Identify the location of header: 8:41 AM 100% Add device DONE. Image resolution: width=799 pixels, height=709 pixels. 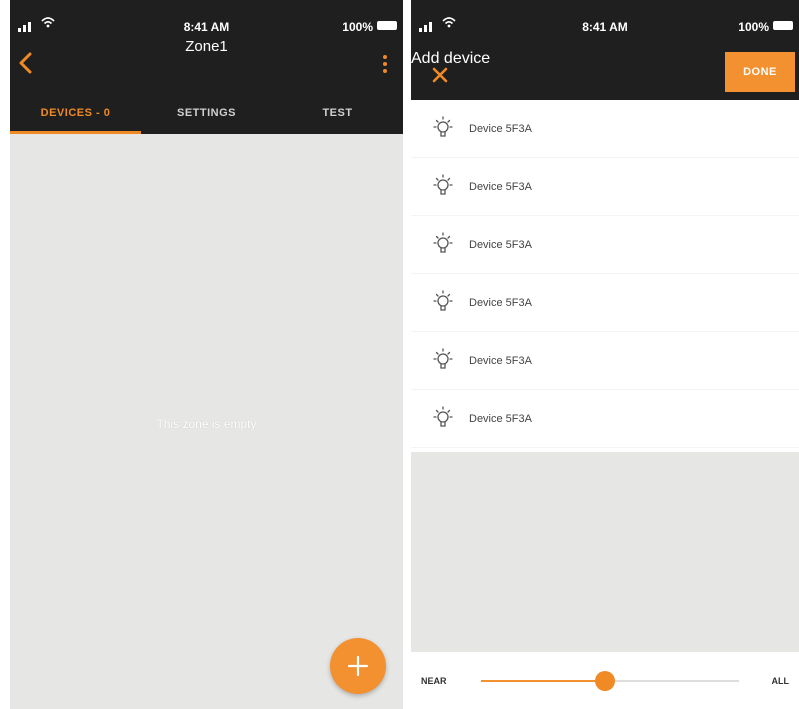
(605, 50).